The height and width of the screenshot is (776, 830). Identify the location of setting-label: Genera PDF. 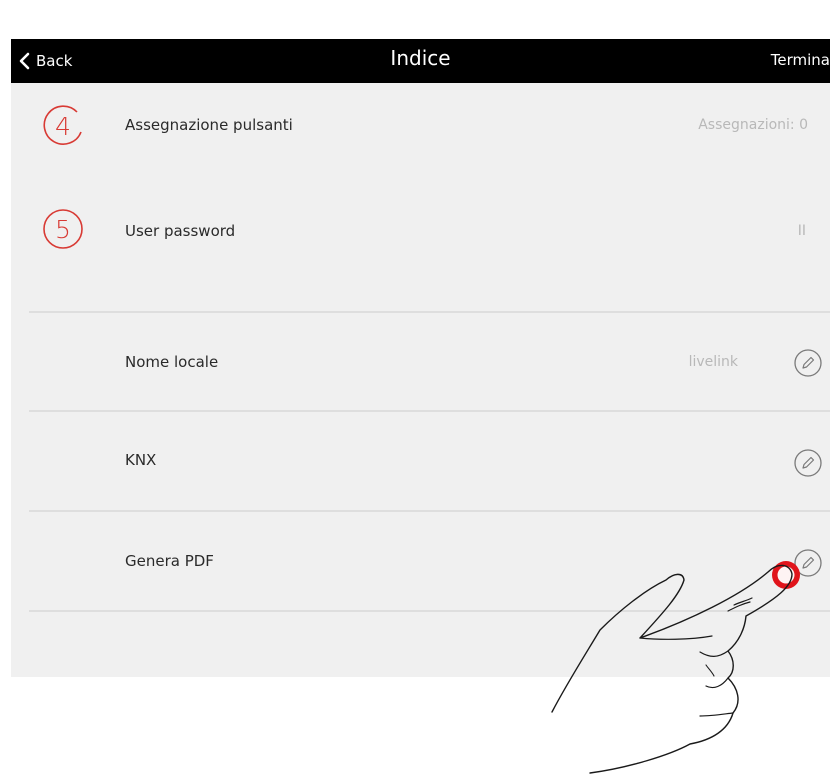
(169, 561).